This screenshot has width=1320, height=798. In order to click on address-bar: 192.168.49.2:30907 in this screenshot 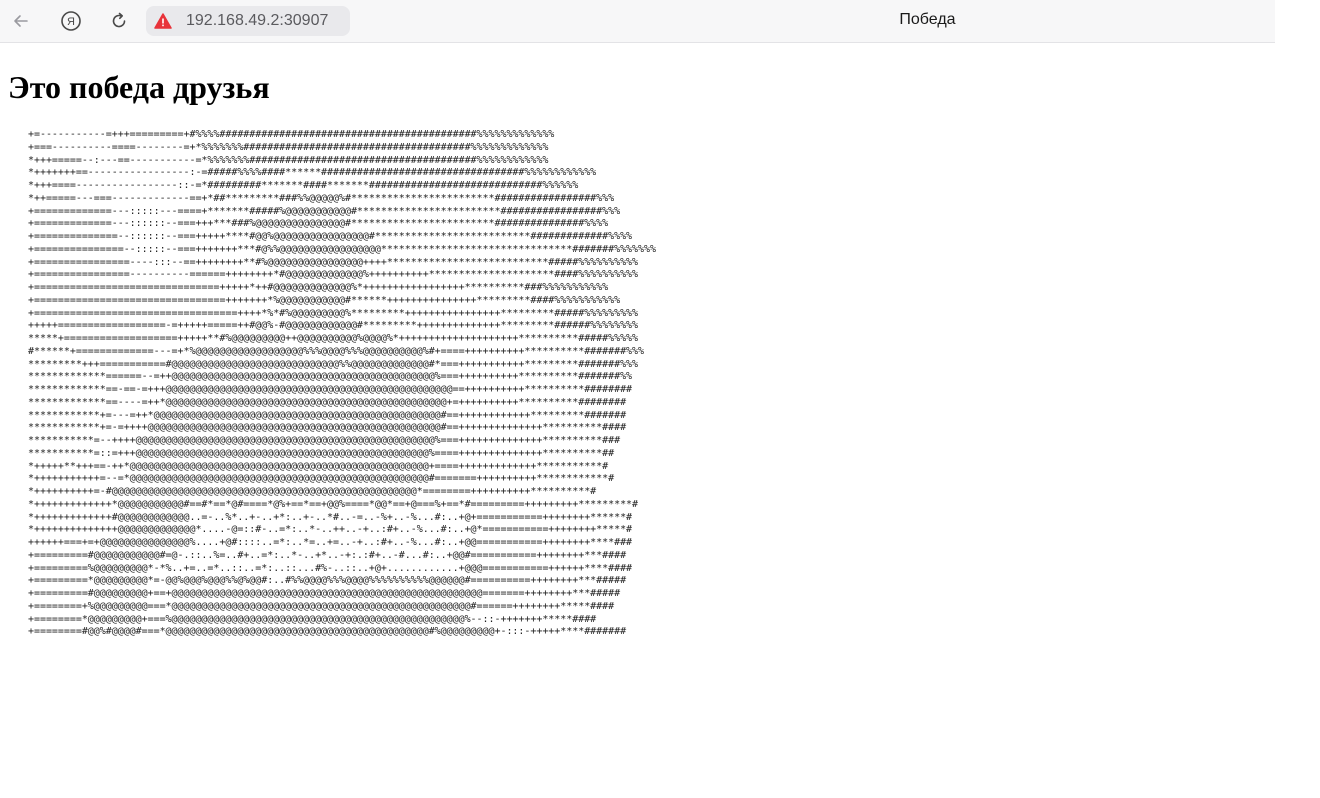, I will do `click(248, 21)`.